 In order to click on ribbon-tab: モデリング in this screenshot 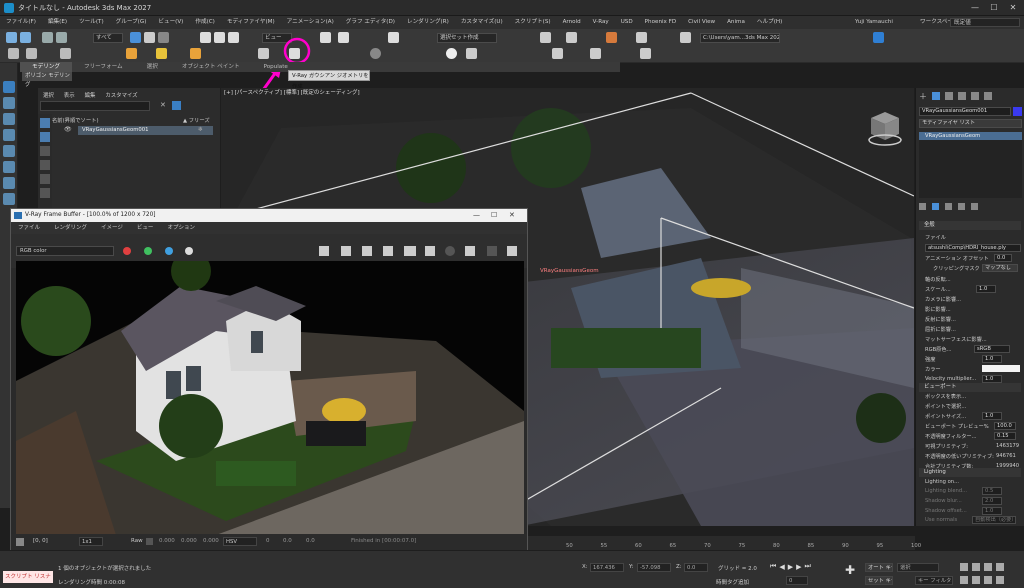, I will do `click(46, 67)`.